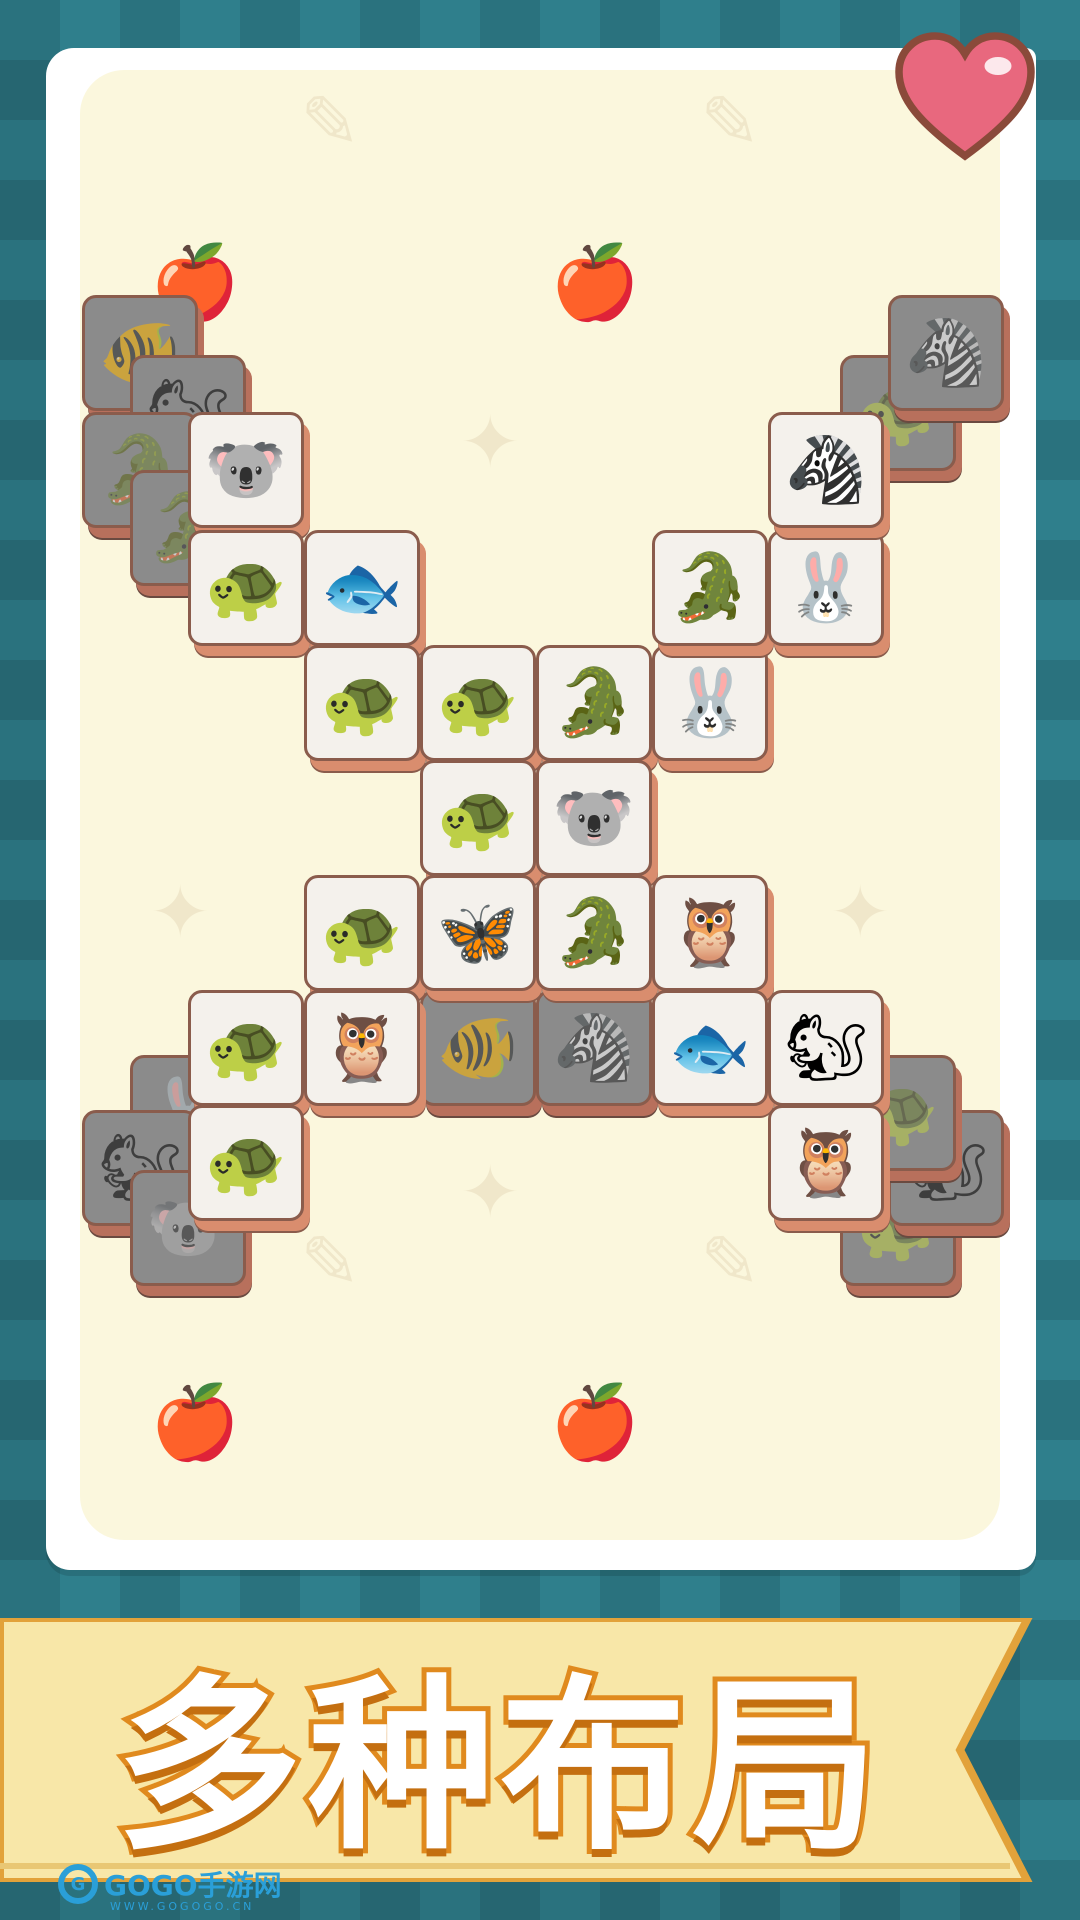 Image resolution: width=1080 pixels, height=1920 pixels. I want to click on fish-striped-icon: 🐠, so click(478, 1047).